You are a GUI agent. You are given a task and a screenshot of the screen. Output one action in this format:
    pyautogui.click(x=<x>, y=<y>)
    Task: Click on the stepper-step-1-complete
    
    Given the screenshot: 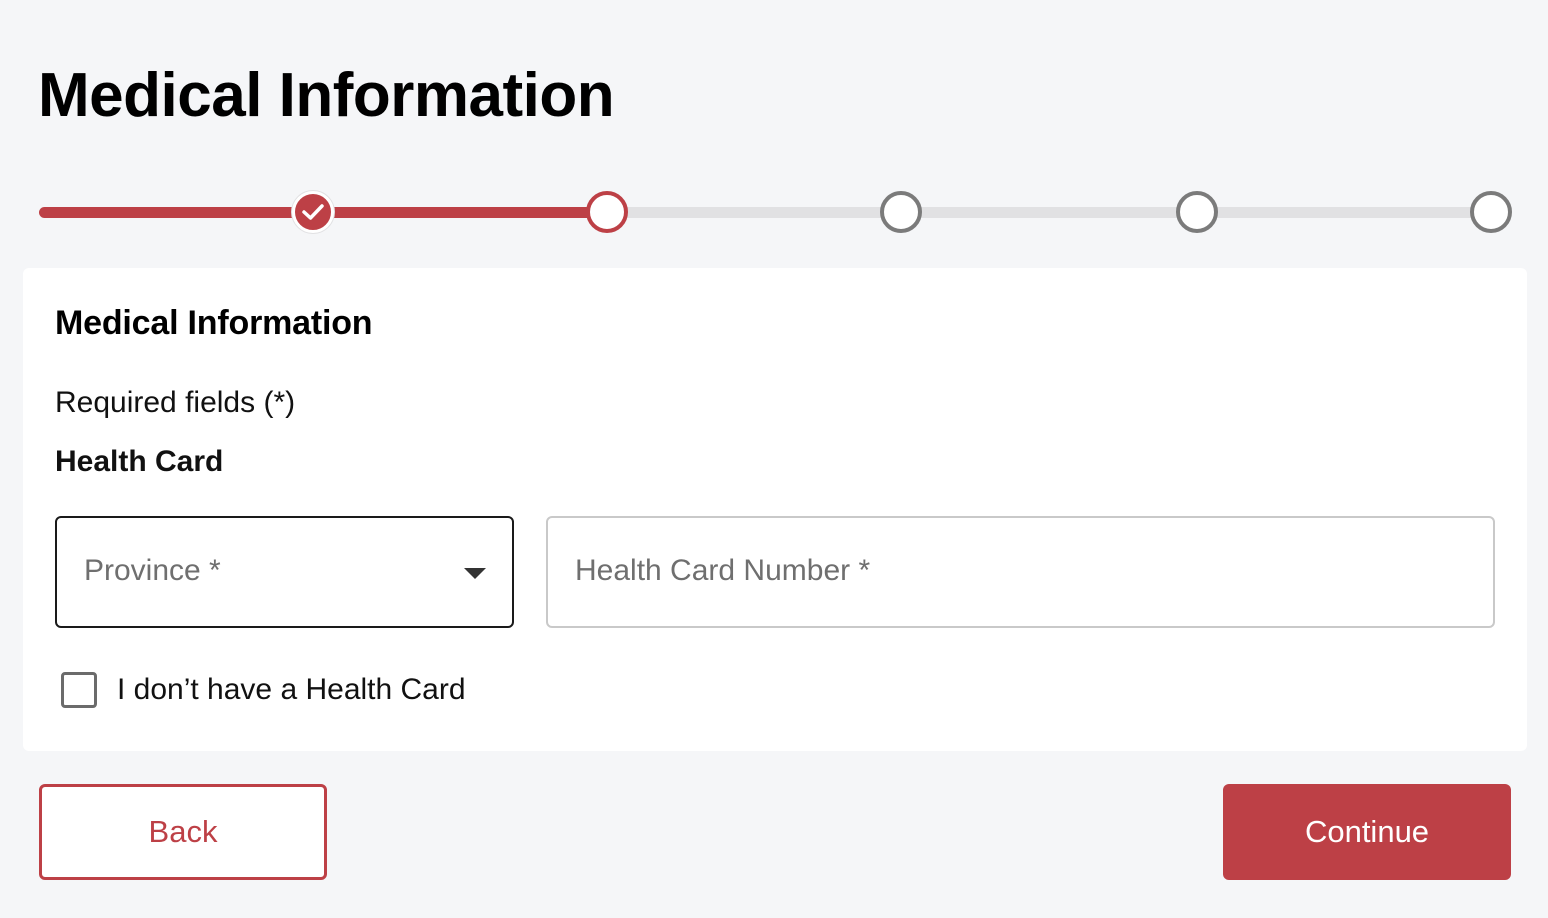 What is the action you would take?
    pyautogui.click(x=313, y=212)
    